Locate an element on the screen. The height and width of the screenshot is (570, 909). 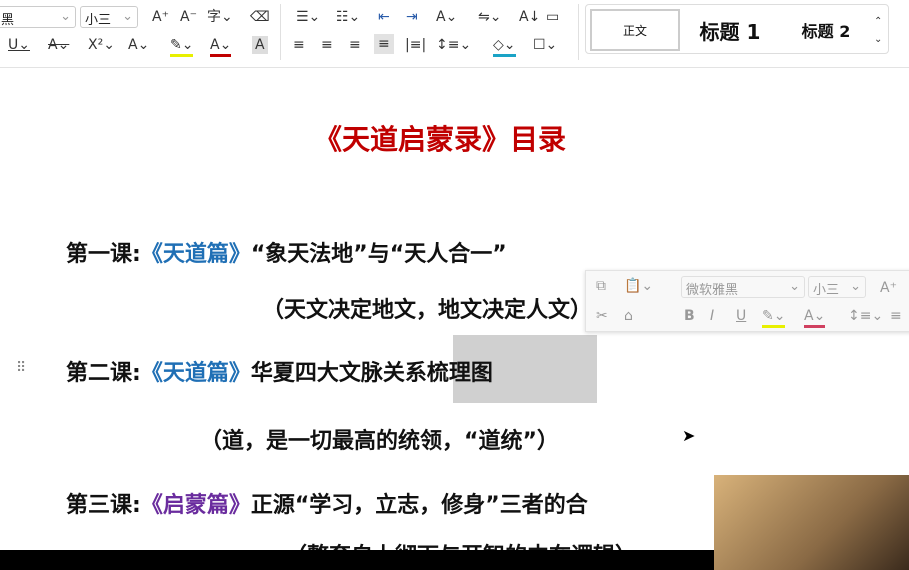
underline-icon: U⌄ is located at coordinates (19, 45).